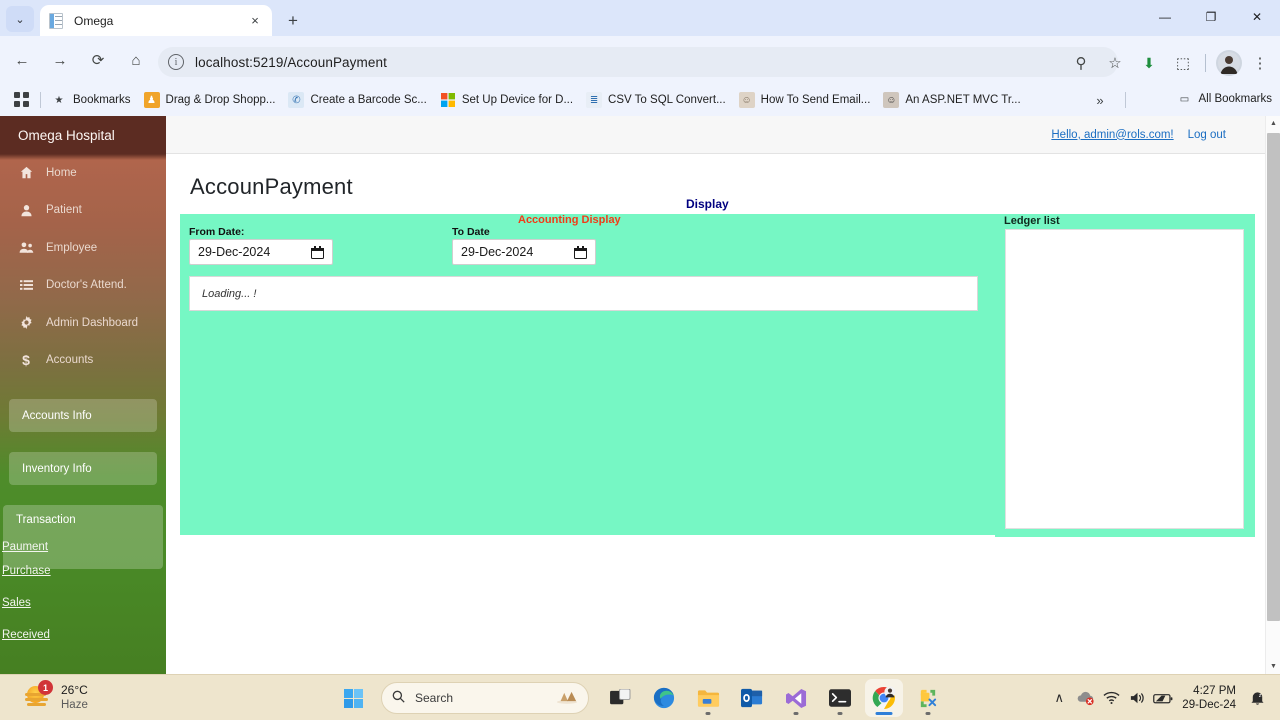 This screenshot has width=1280, height=720. Describe the element at coordinates (98, 60) in the screenshot. I see `reload-icon: ⟳` at that location.